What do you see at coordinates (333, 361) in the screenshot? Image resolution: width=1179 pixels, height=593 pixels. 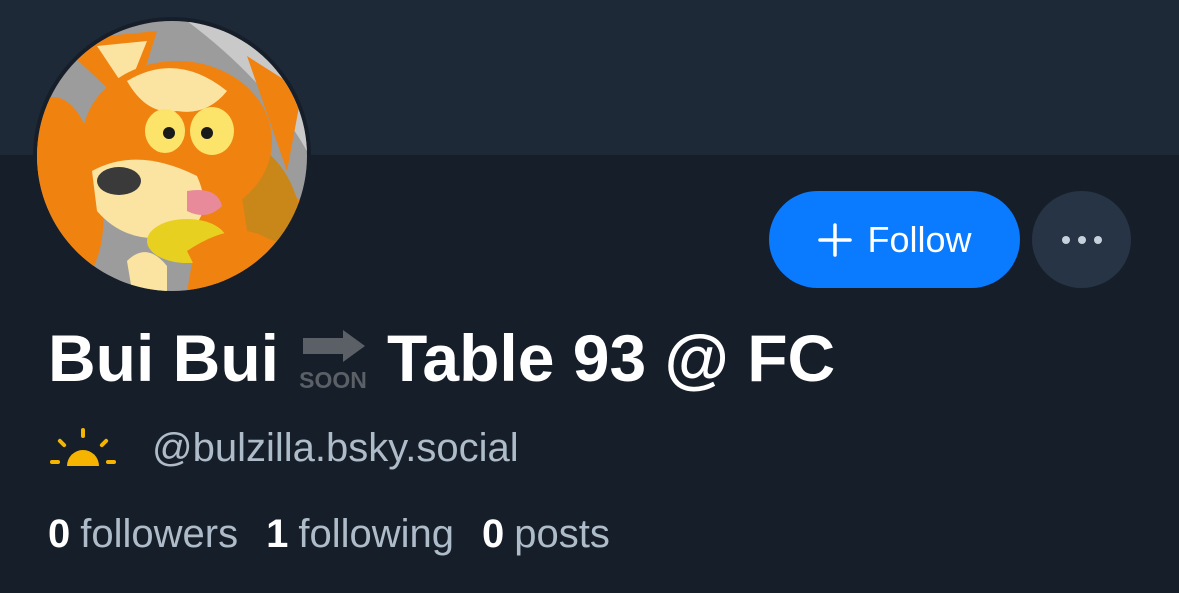 I see `soon-arrow-icon: SOON` at bounding box center [333, 361].